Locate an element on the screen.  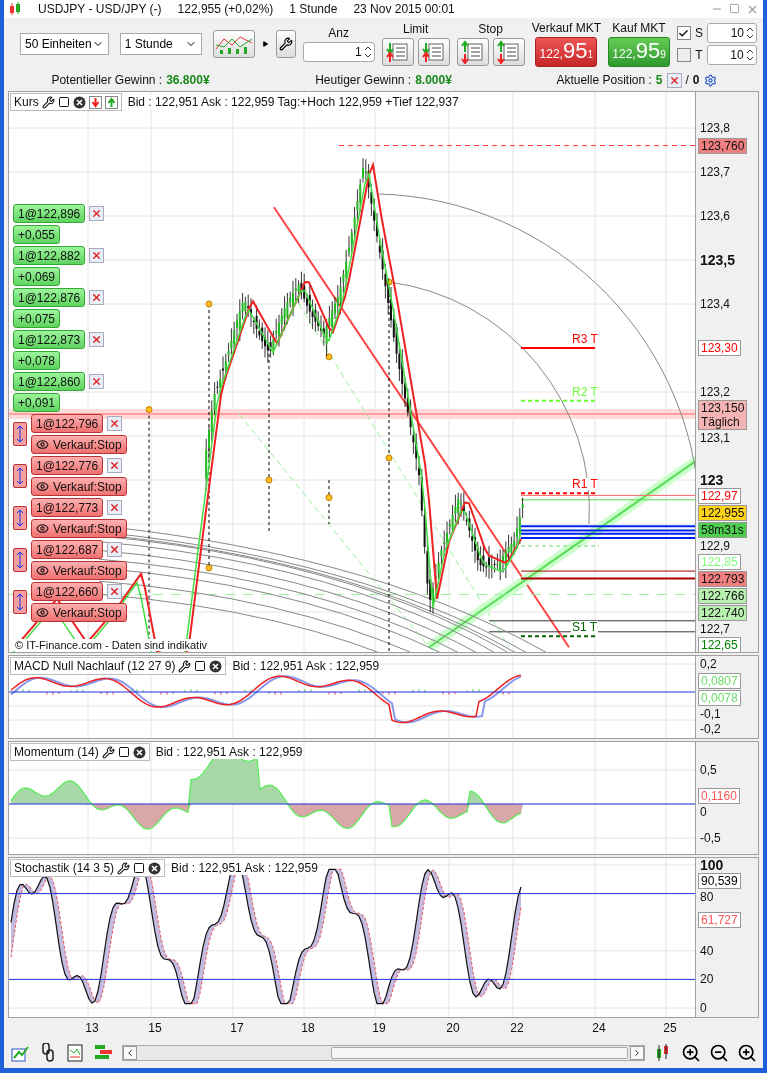
price-tag: 0,0078 is located at coordinates (719, 697).